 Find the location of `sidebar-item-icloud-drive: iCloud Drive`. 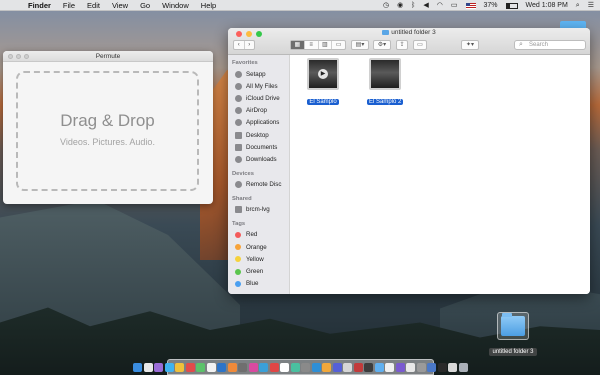

sidebar-item-icloud-drive: iCloud Drive is located at coordinates (258, 98).